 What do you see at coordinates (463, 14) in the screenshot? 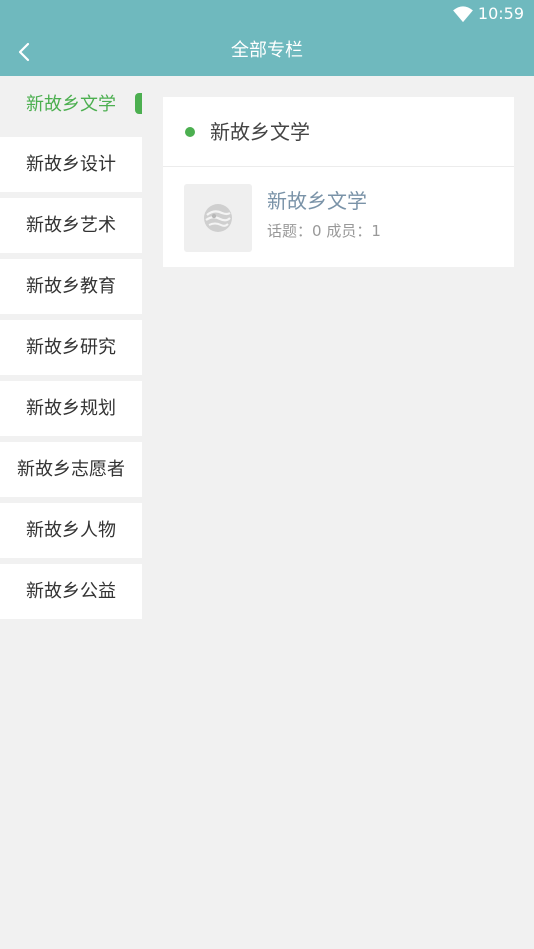
I see `wifi-icon` at bounding box center [463, 14].